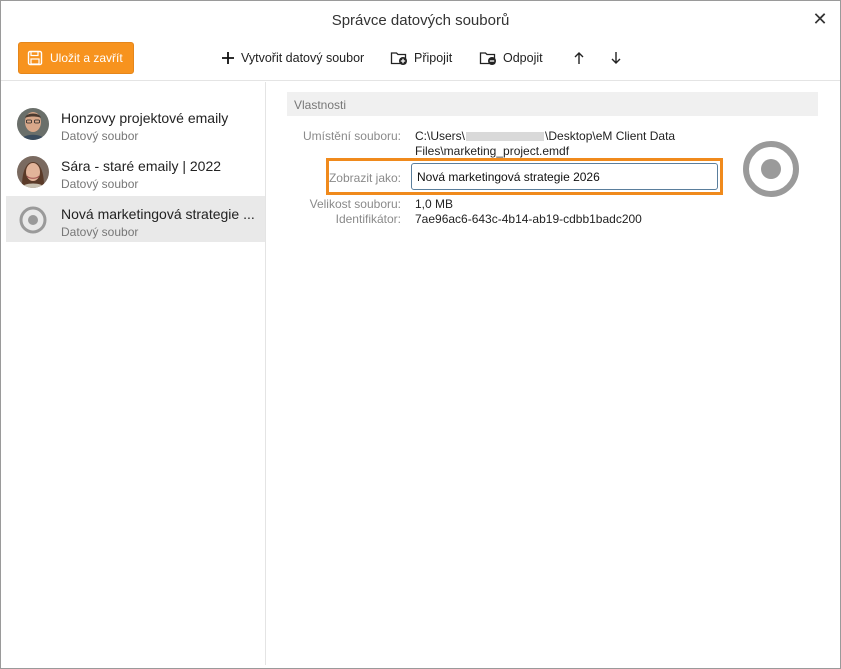 This screenshot has width=841, height=669. What do you see at coordinates (86, 58) in the screenshot?
I see `save-and-close-label: Uložit a zavřít` at bounding box center [86, 58].